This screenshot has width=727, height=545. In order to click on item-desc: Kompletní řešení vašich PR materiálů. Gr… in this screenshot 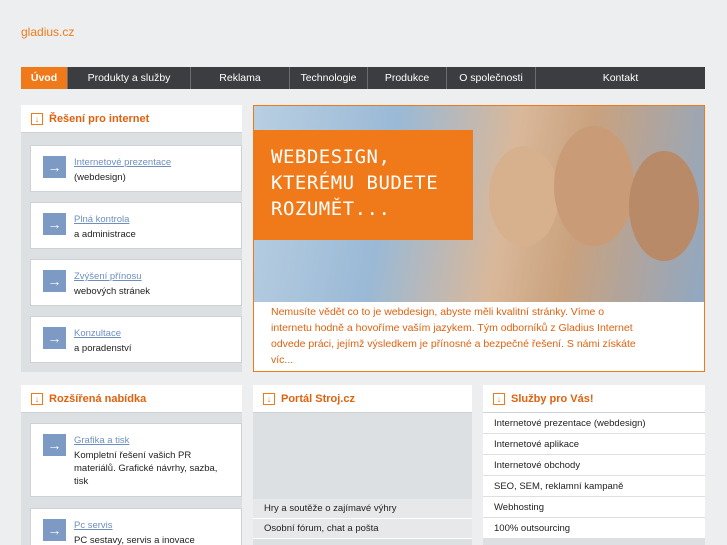, I will do `click(146, 468)`.